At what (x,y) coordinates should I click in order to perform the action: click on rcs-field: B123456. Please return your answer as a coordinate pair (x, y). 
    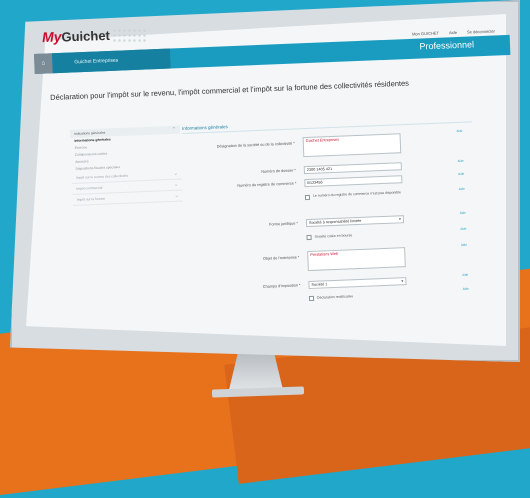
    Looking at the image, I should click on (353, 181).